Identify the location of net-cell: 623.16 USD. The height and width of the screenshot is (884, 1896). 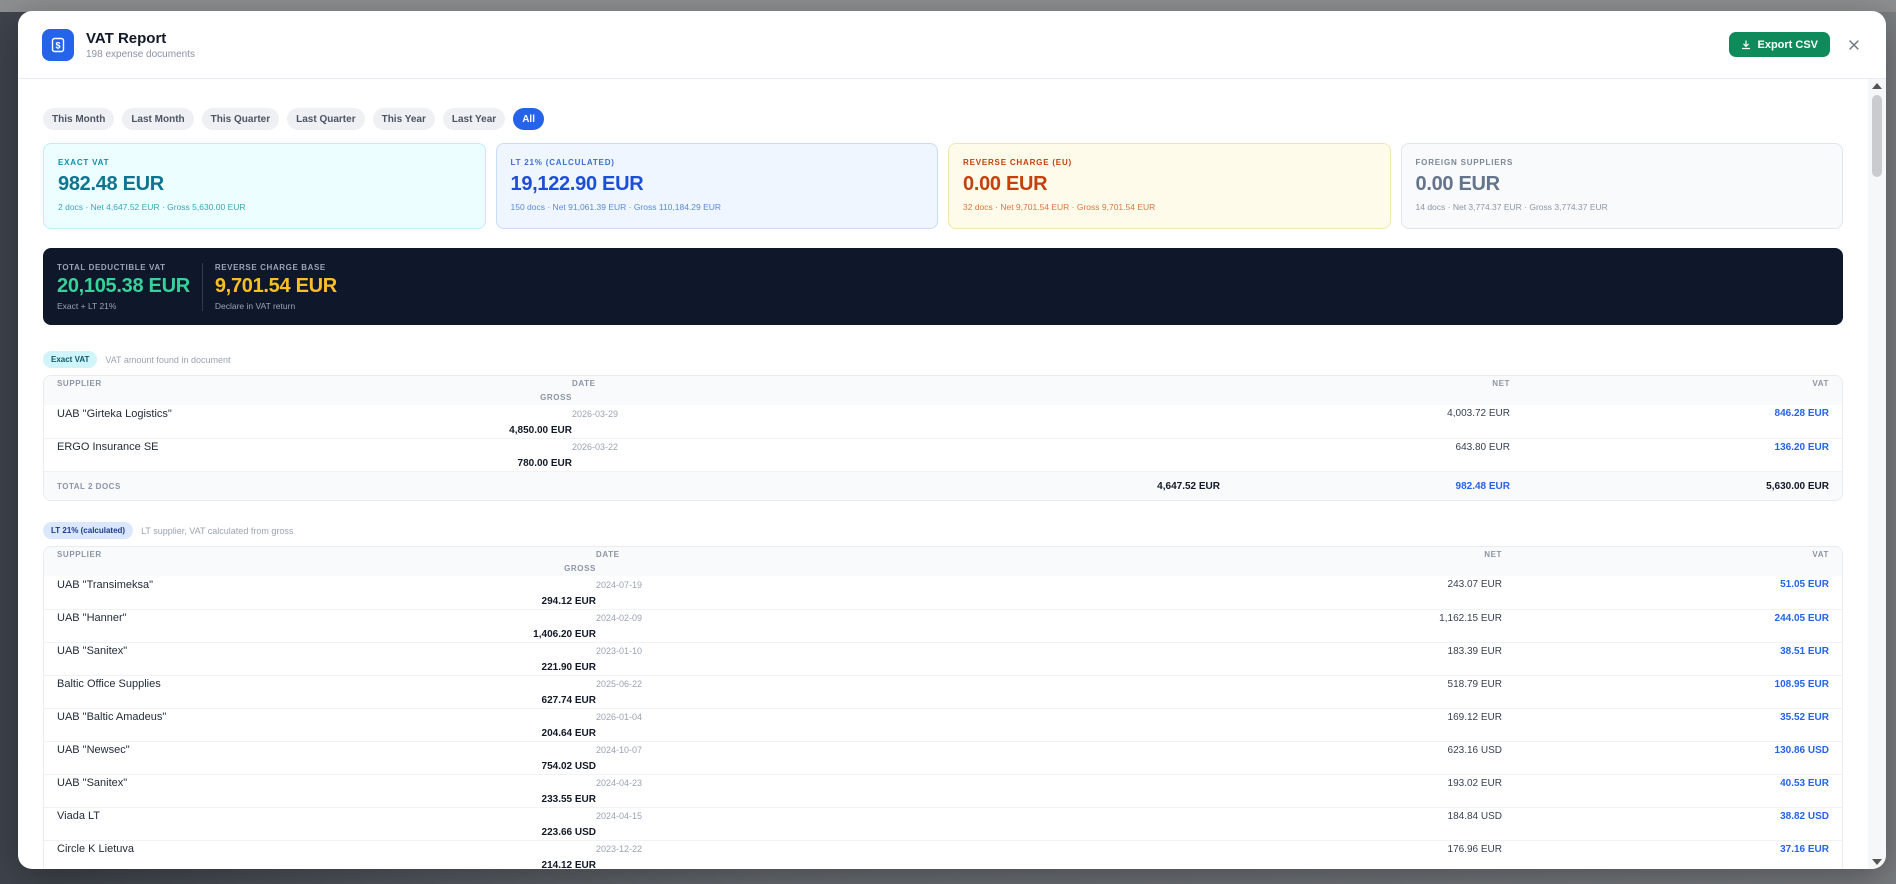
(1474, 750).